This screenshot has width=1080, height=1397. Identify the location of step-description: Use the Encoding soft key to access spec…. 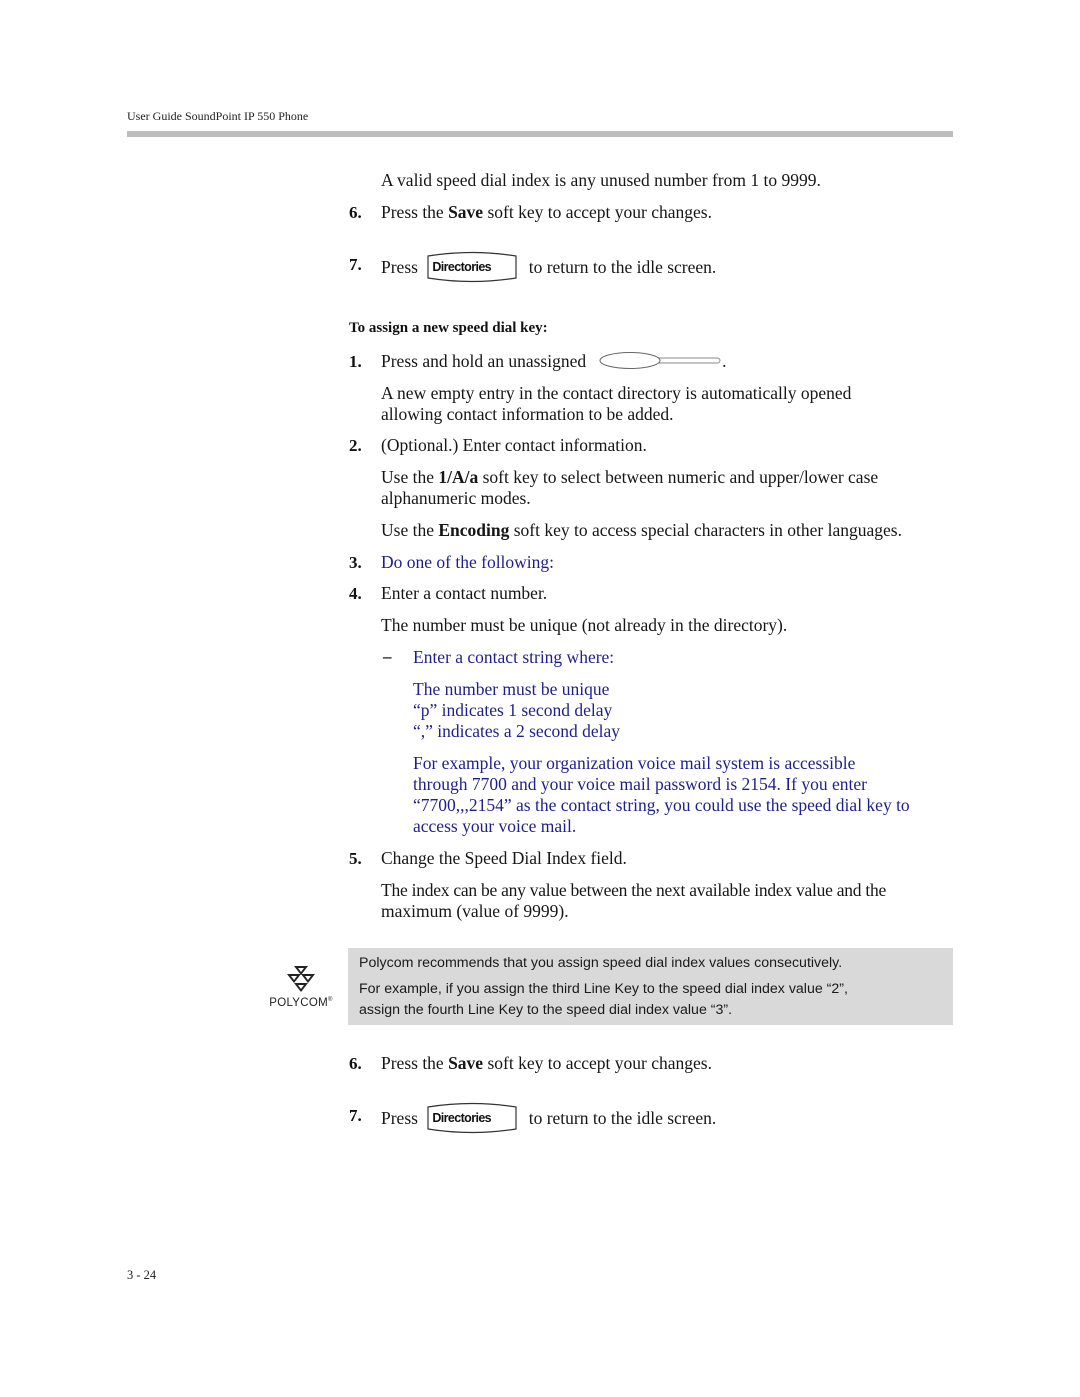
(641, 530).